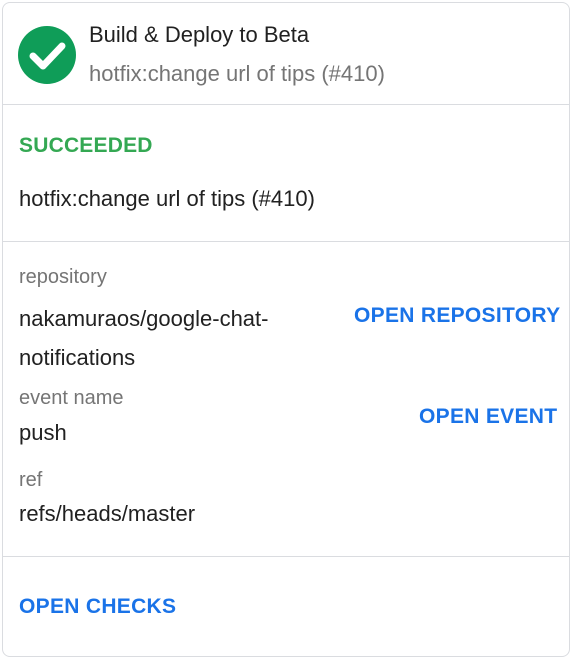  I want to click on status-badge: SUCCEEDED, so click(86, 145).